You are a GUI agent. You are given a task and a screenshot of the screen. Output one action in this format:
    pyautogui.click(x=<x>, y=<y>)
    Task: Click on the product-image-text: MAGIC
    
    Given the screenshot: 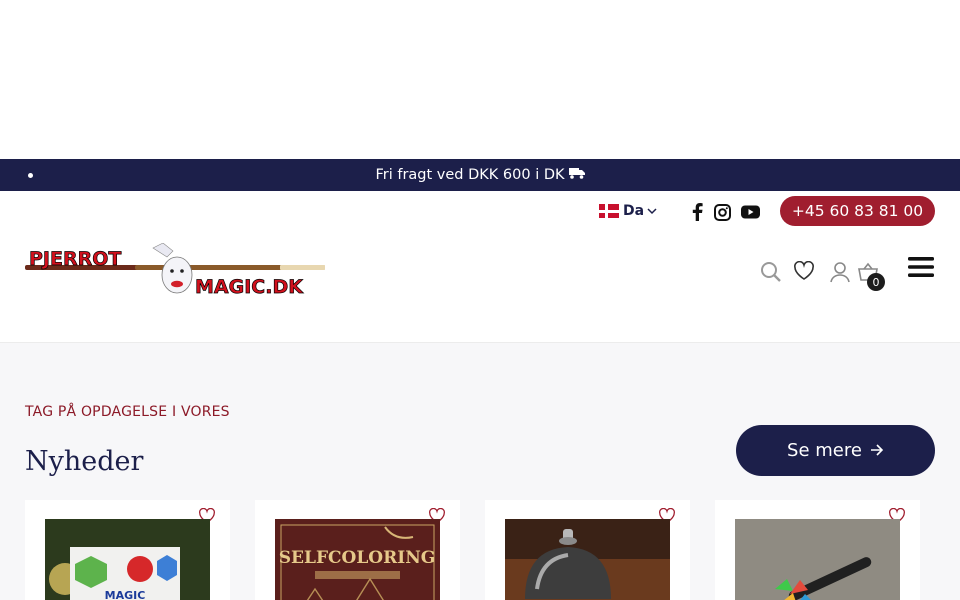 What is the action you would take?
    pyautogui.click(x=125, y=594)
    